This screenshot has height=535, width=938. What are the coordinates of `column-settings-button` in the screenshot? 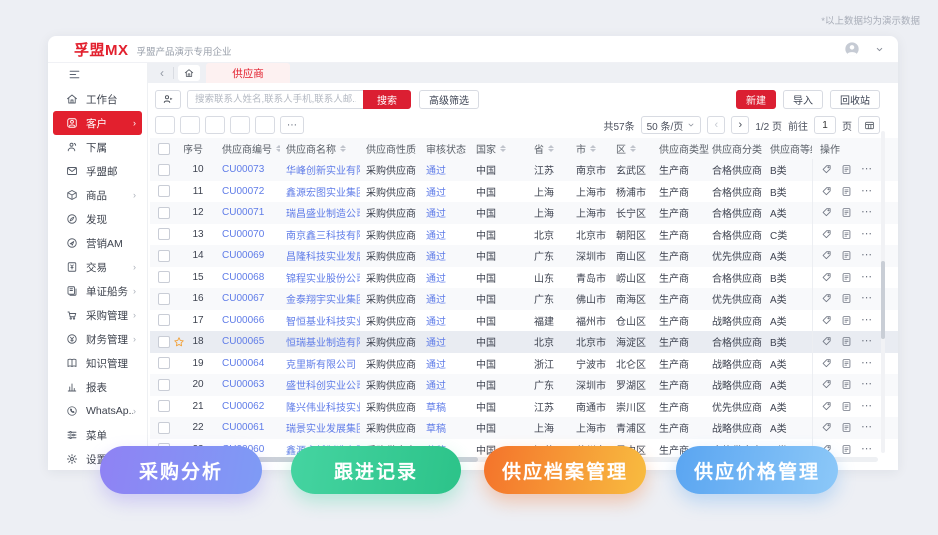 It's located at (869, 125).